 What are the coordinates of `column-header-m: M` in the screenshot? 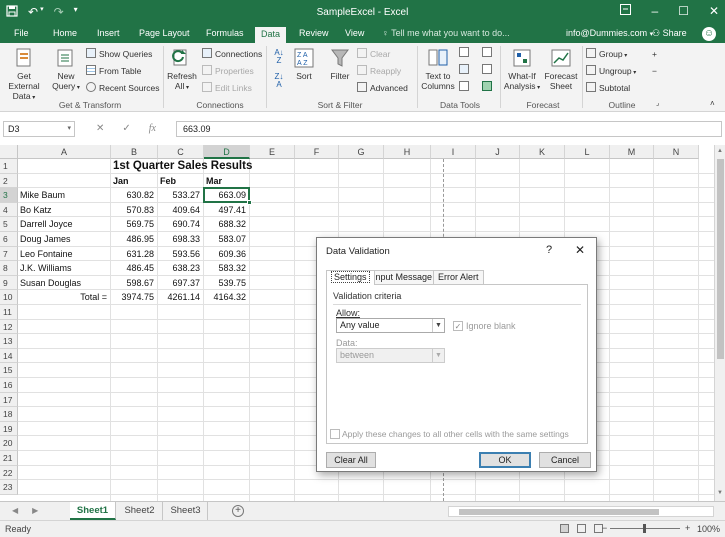 It's located at (632, 152).